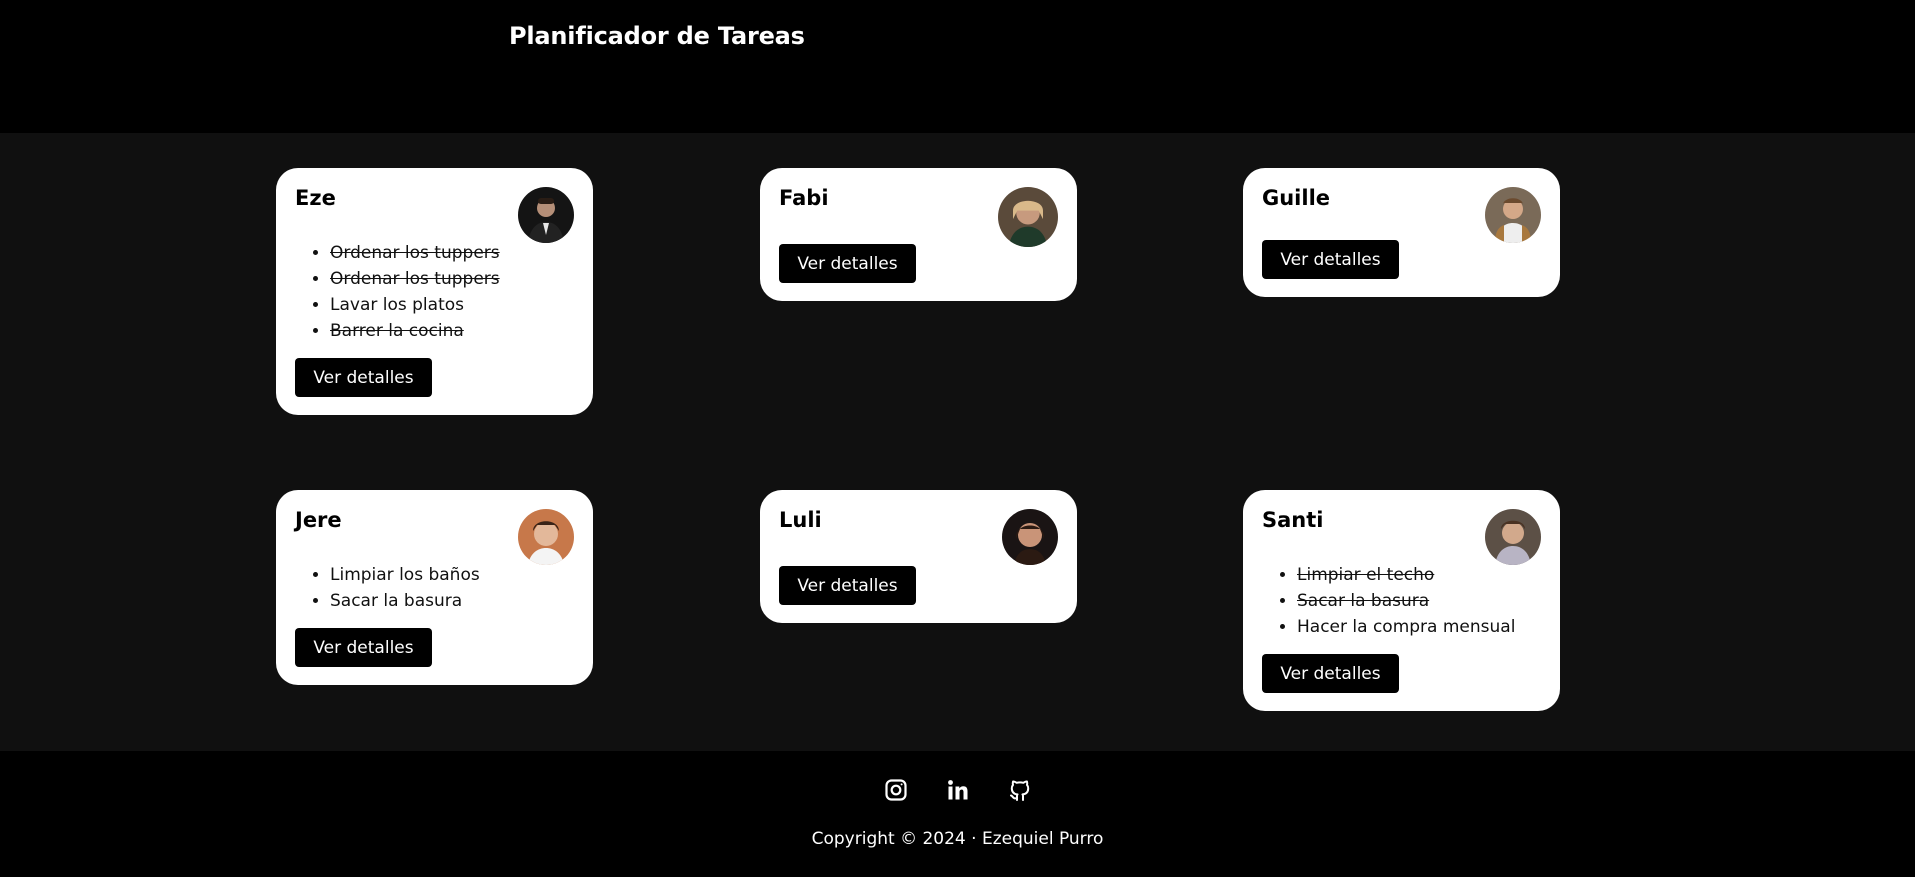 Image resolution: width=1915 pixels, height=877 pixels. Describe the element at coordinates (452, 331) in the screenshot. I see `task-item: Barrer la cocina` at that location.